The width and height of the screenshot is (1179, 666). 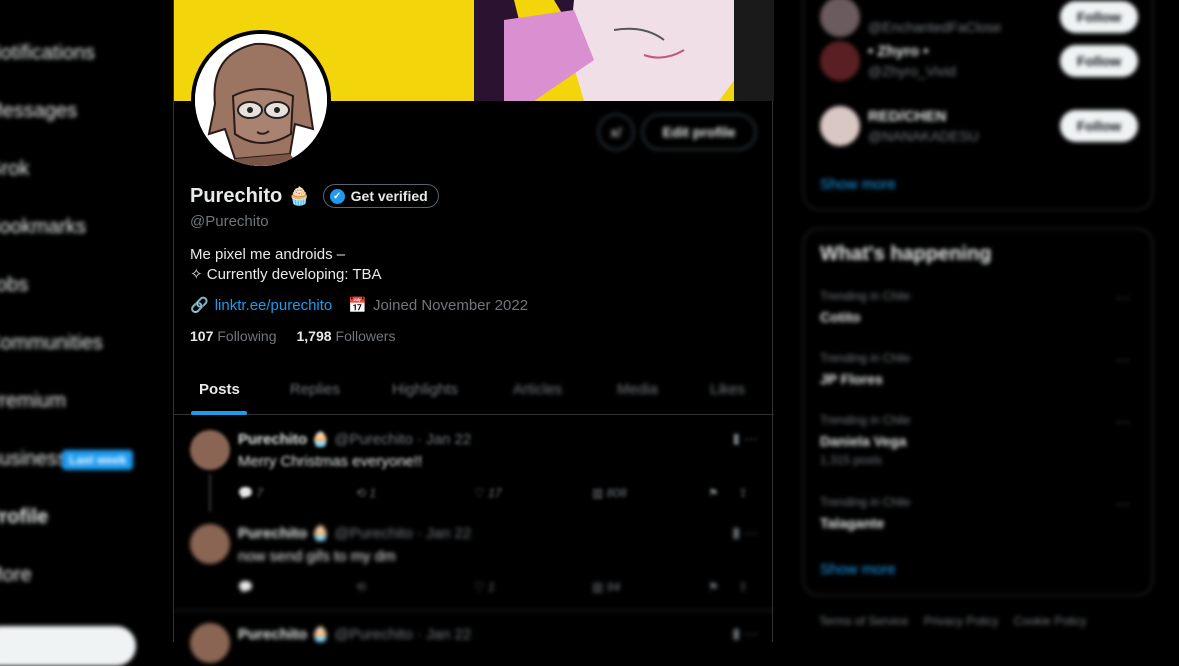 I want to click on trend-name: JP Flores, so click(x=851, y=379).